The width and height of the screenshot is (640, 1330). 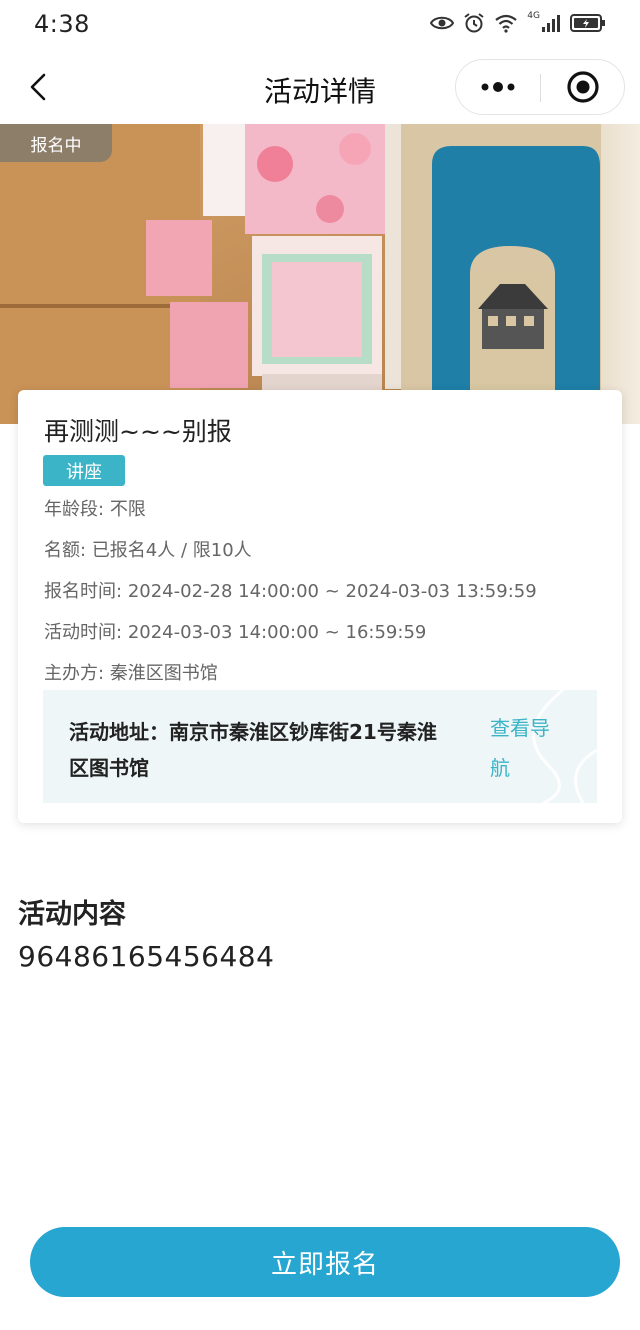 What do you see at coordinates (72, 914) in the screenshot?
I see `content-section-title: 活动内容` at bounding box center [72, 914].